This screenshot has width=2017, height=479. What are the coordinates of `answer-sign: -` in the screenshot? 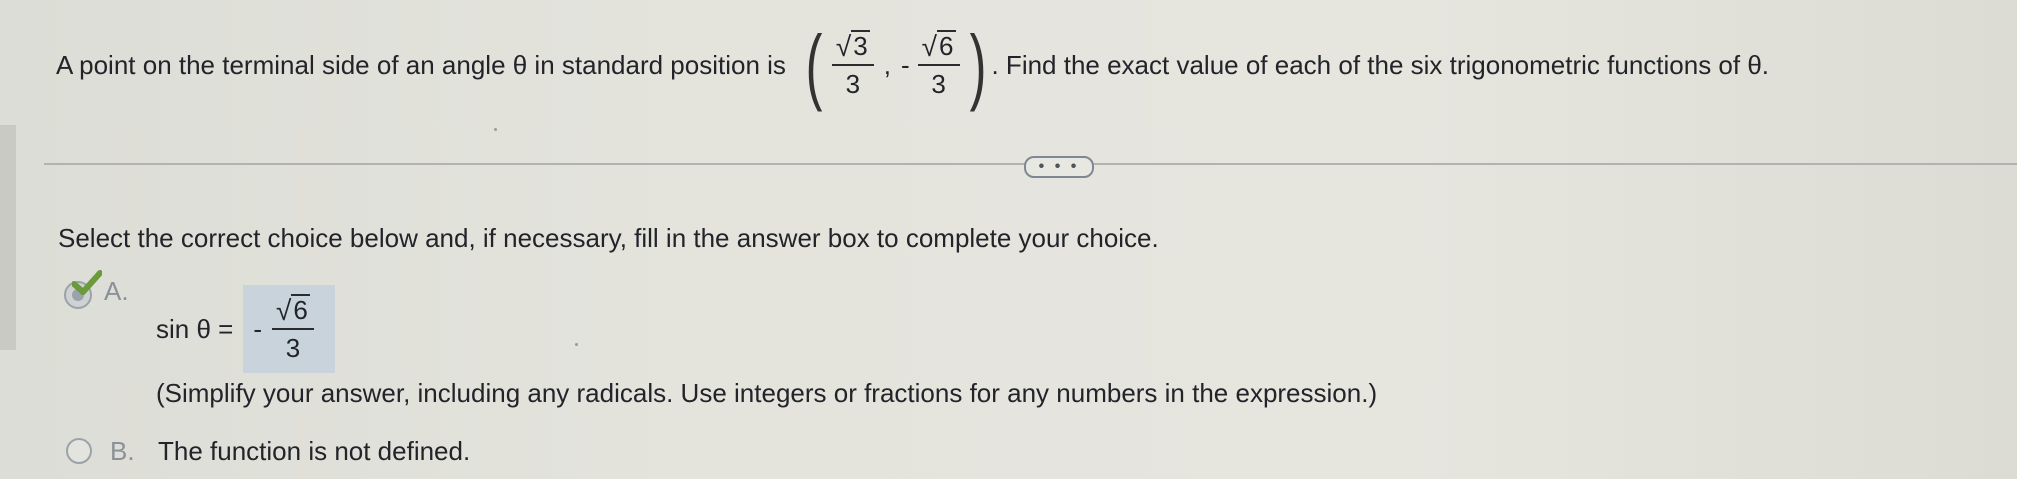 It's located at (257, 328).